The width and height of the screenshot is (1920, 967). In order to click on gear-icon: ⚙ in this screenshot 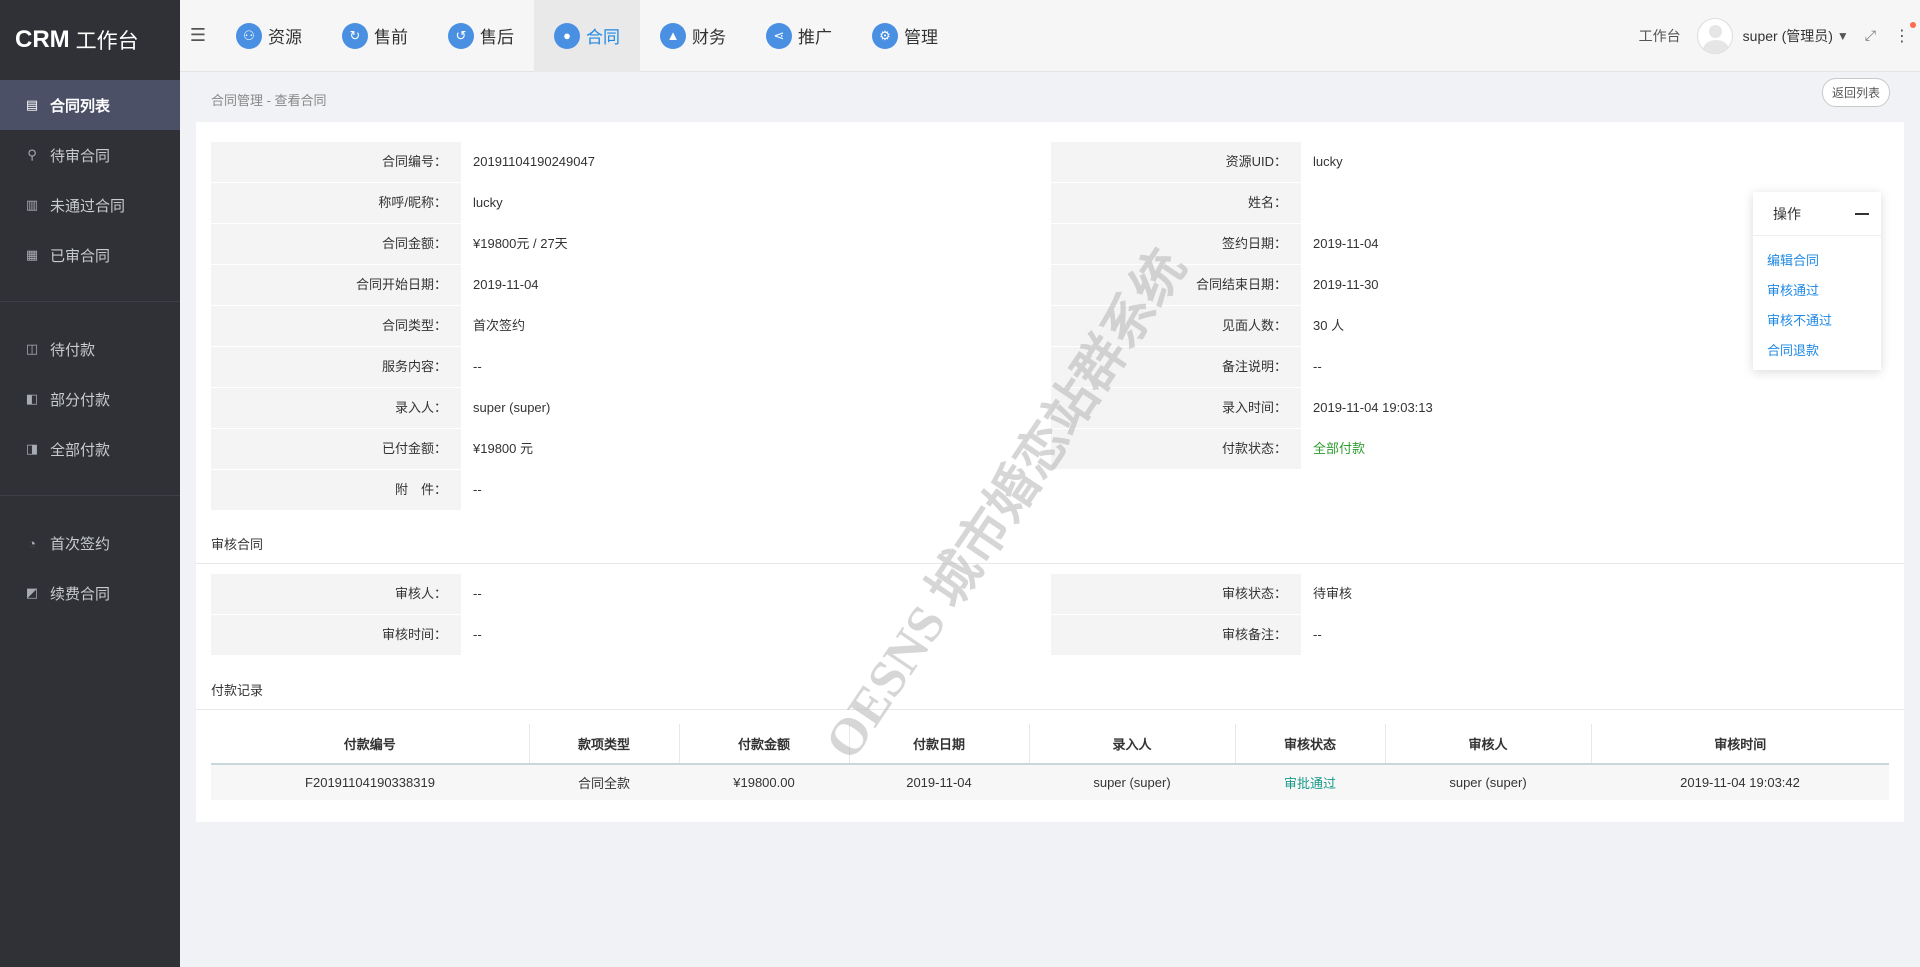, I will do `click(885, 35)`.